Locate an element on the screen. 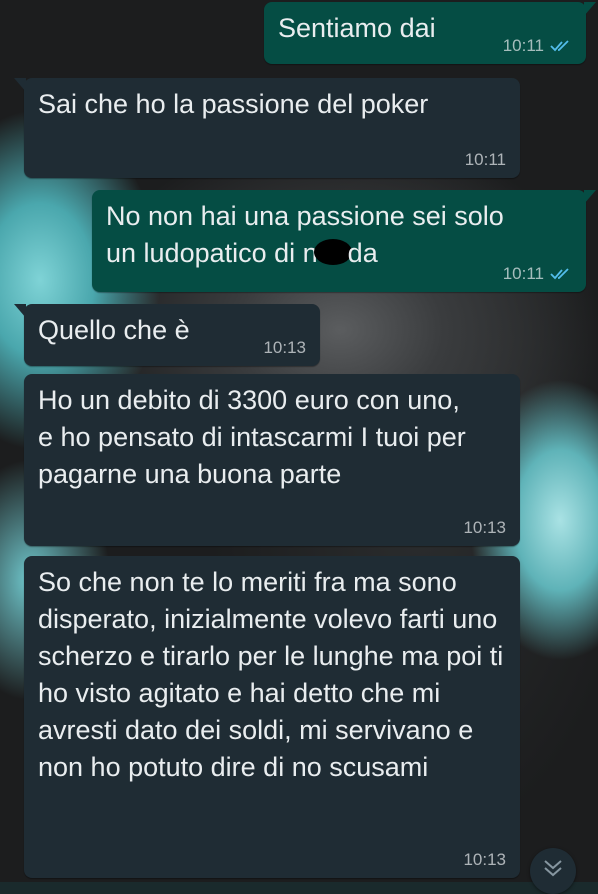 The width and height of the screenshot is (598, 894). message-bubble-incoming: Quello che è 10:13 is located at coordinates (167, 335).